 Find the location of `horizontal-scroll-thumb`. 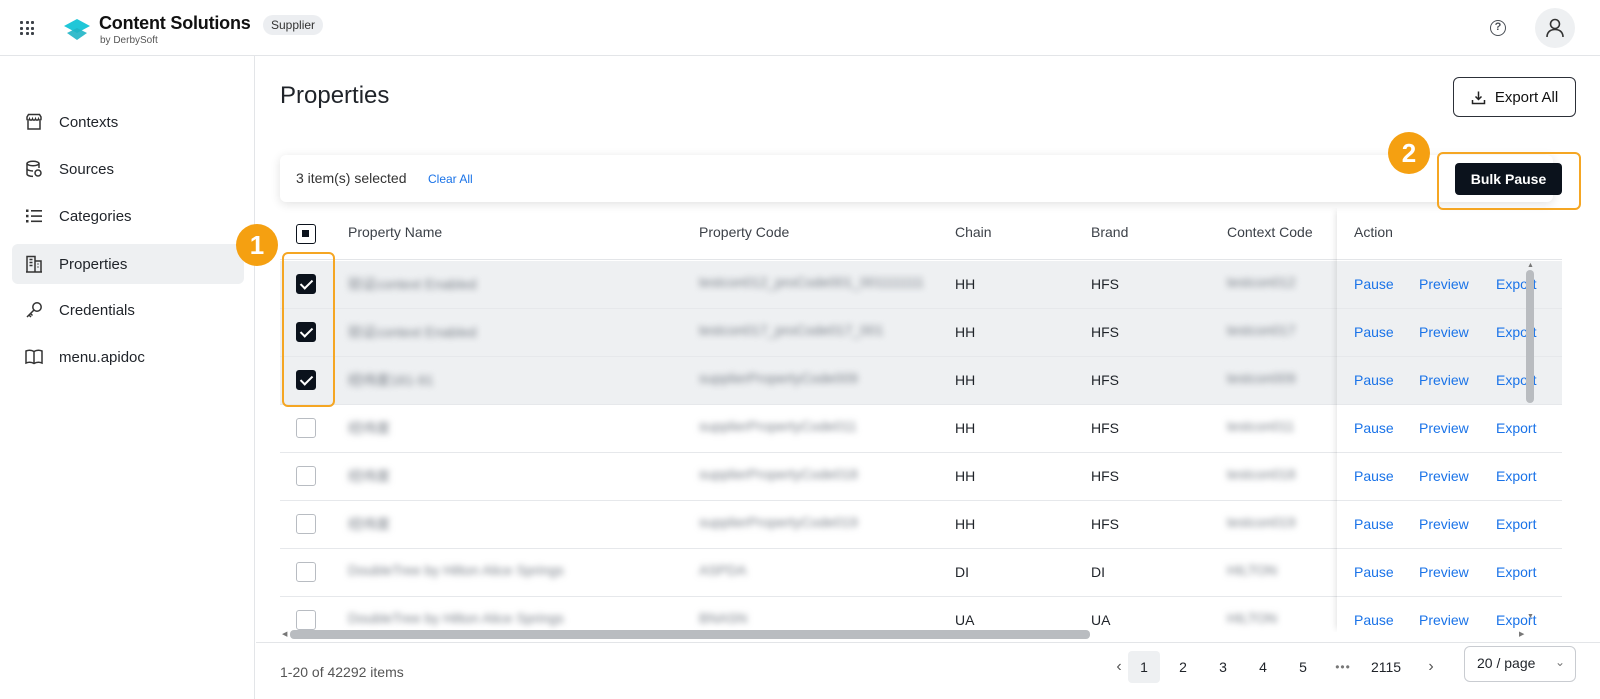

horizontal-scroll-thumb is located at coordinates (690, 634).